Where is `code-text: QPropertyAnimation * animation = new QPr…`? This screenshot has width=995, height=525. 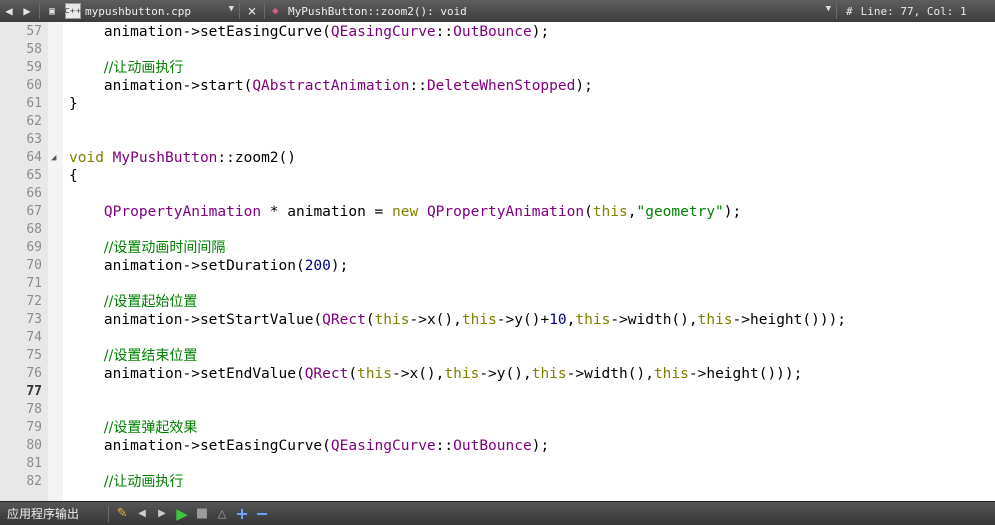
code-text: QPropertyAnimation * animation = new QPr… is located at coordinates (422, 212).